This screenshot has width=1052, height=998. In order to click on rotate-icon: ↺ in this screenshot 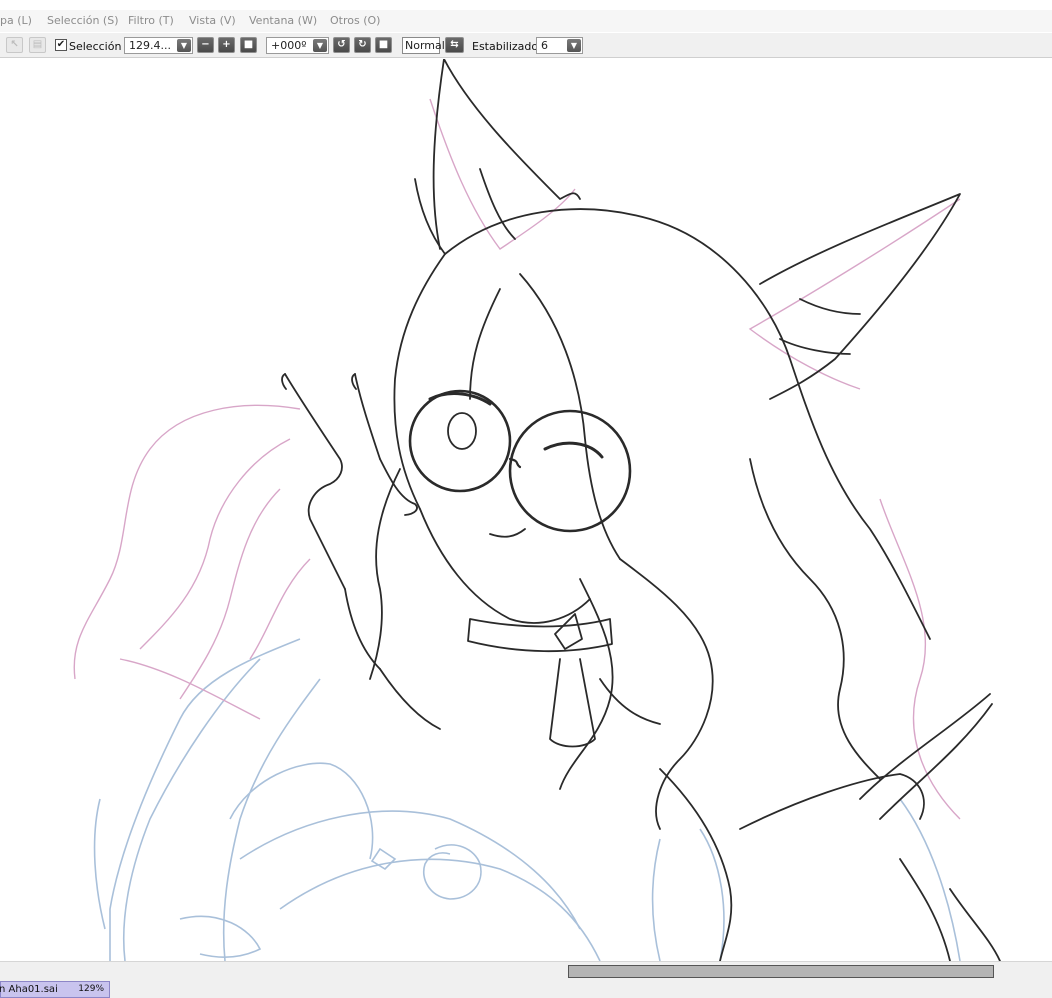, I will do `click(341, 44)`.